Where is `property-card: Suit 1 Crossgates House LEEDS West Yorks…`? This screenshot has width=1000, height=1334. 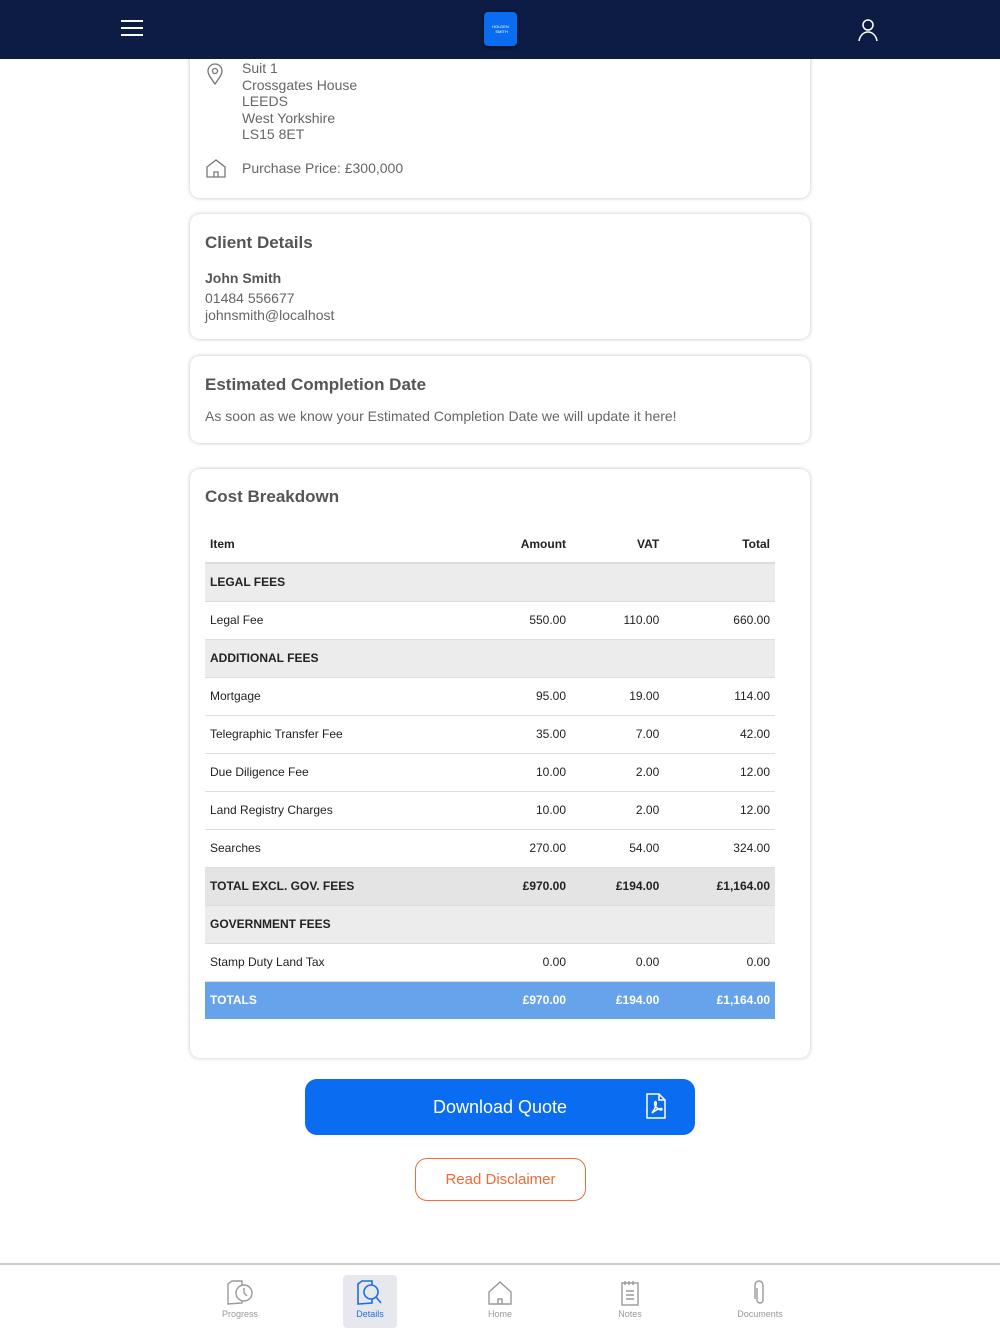 property-card: Suit 1 Crossgates House LEEDS West Yorks… is located at coordinates (500, 119).